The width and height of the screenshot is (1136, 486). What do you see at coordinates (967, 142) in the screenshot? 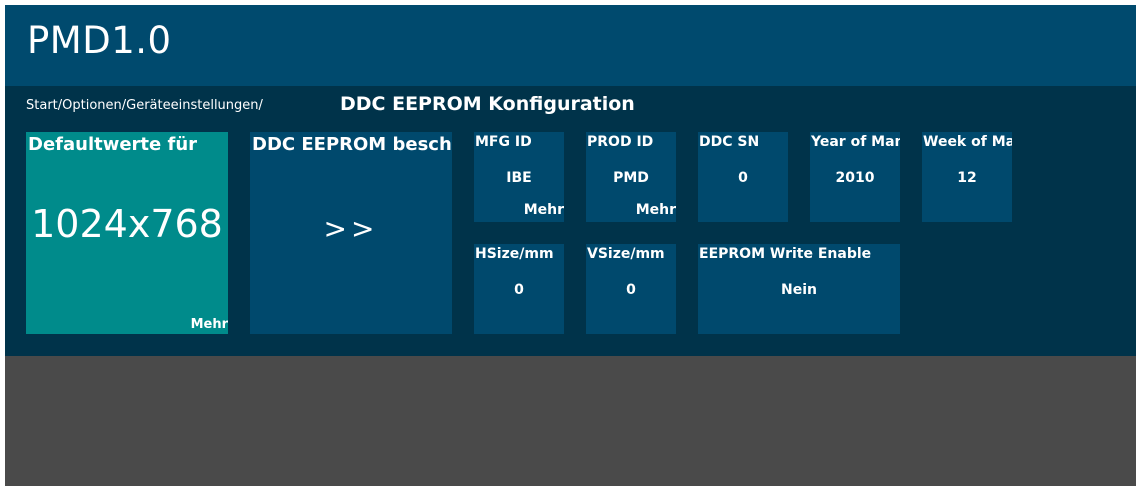
I see `week-of-manufacture-label: Week of Manufacture` at bounding box center [967, 142].